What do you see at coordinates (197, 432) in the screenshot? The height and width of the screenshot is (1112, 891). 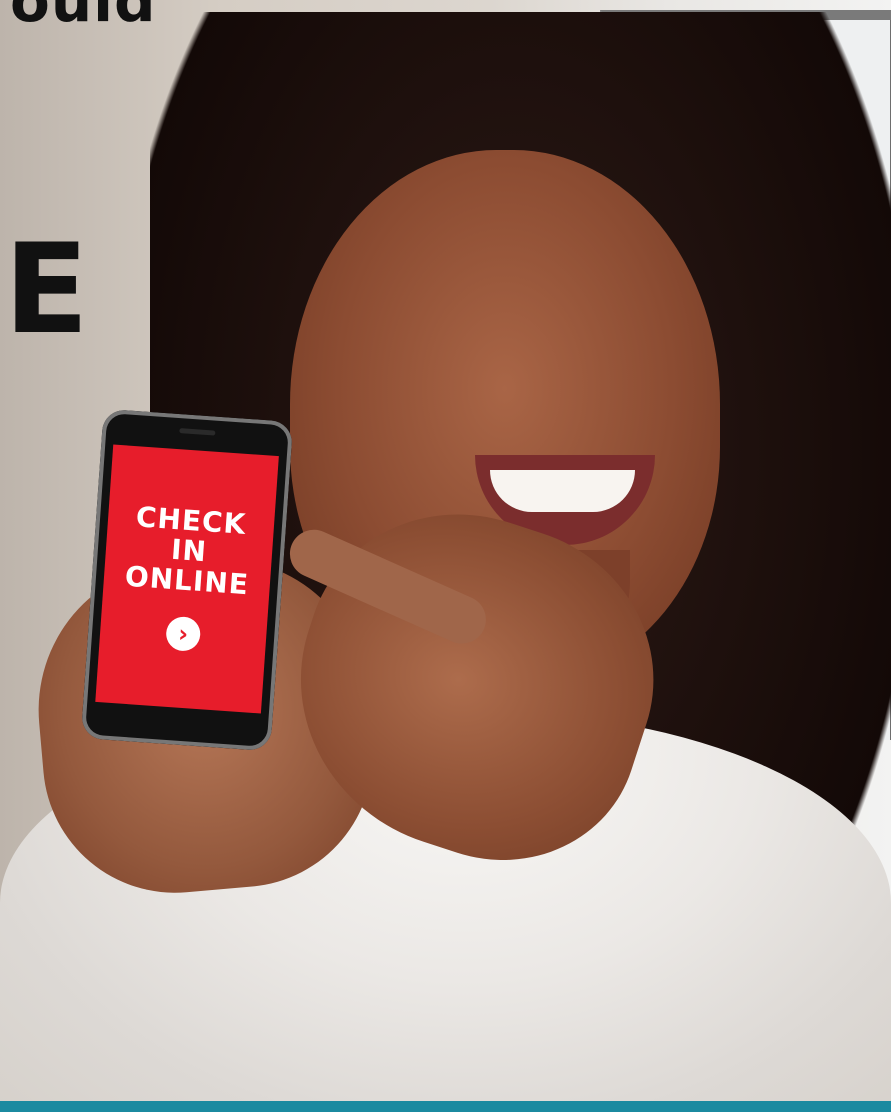 I see `phone-speaker` at bounding box center [197, 432].